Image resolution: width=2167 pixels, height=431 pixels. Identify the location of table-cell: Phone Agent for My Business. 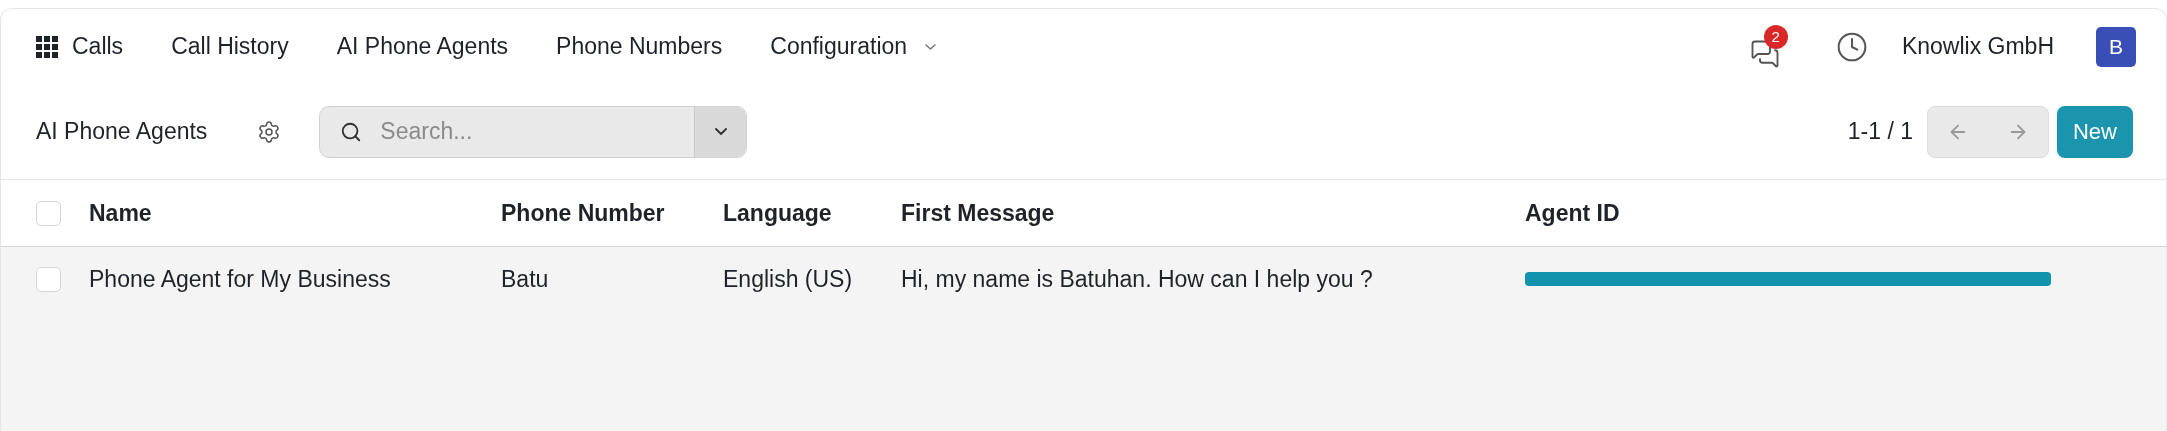
(240, 278).